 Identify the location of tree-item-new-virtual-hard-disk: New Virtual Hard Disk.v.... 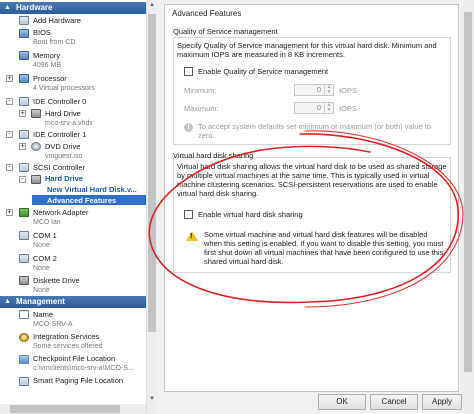
(92, 189).